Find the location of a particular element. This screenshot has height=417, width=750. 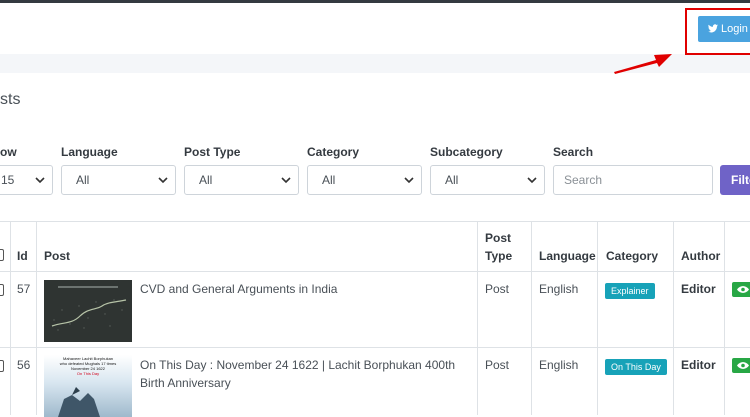

col-header-post-type-2: Type is located at coordinates (498, 256).